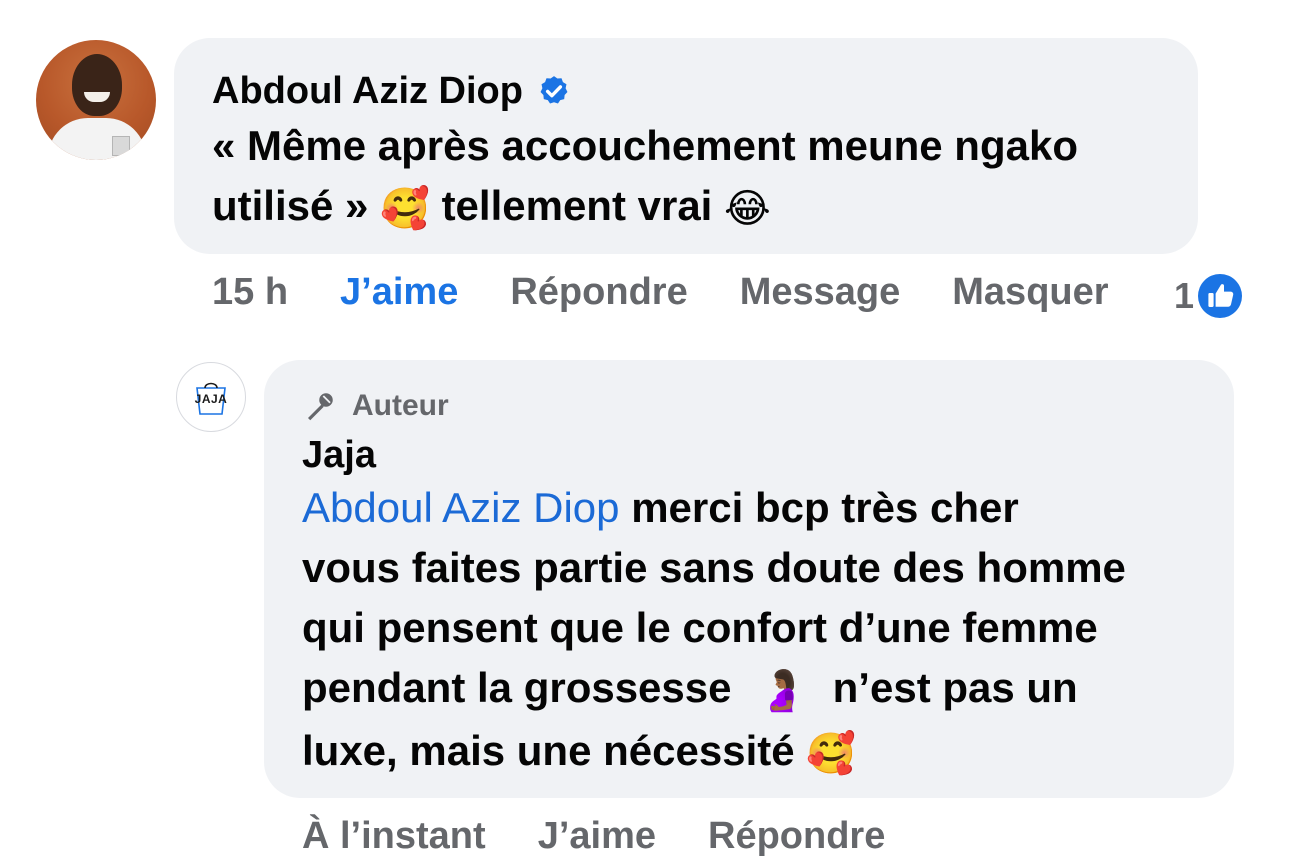  Describe the element at coordinates (461, 507) in the screenshot. I see `mention-link: Abdoul Aziz Diop` at that location.